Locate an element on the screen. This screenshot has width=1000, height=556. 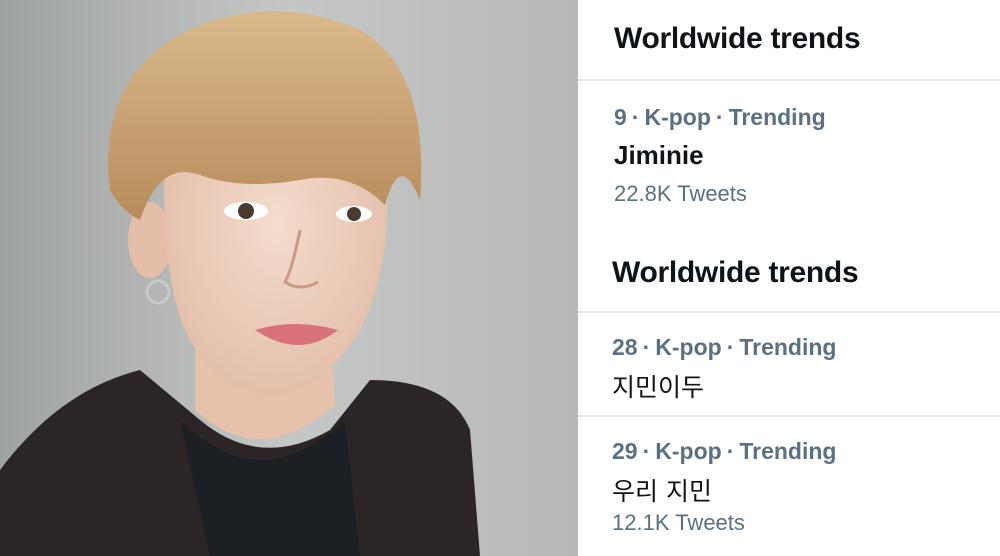
trend-meta: 28 · K-pop · Trending is located at coordinates (724, 347).